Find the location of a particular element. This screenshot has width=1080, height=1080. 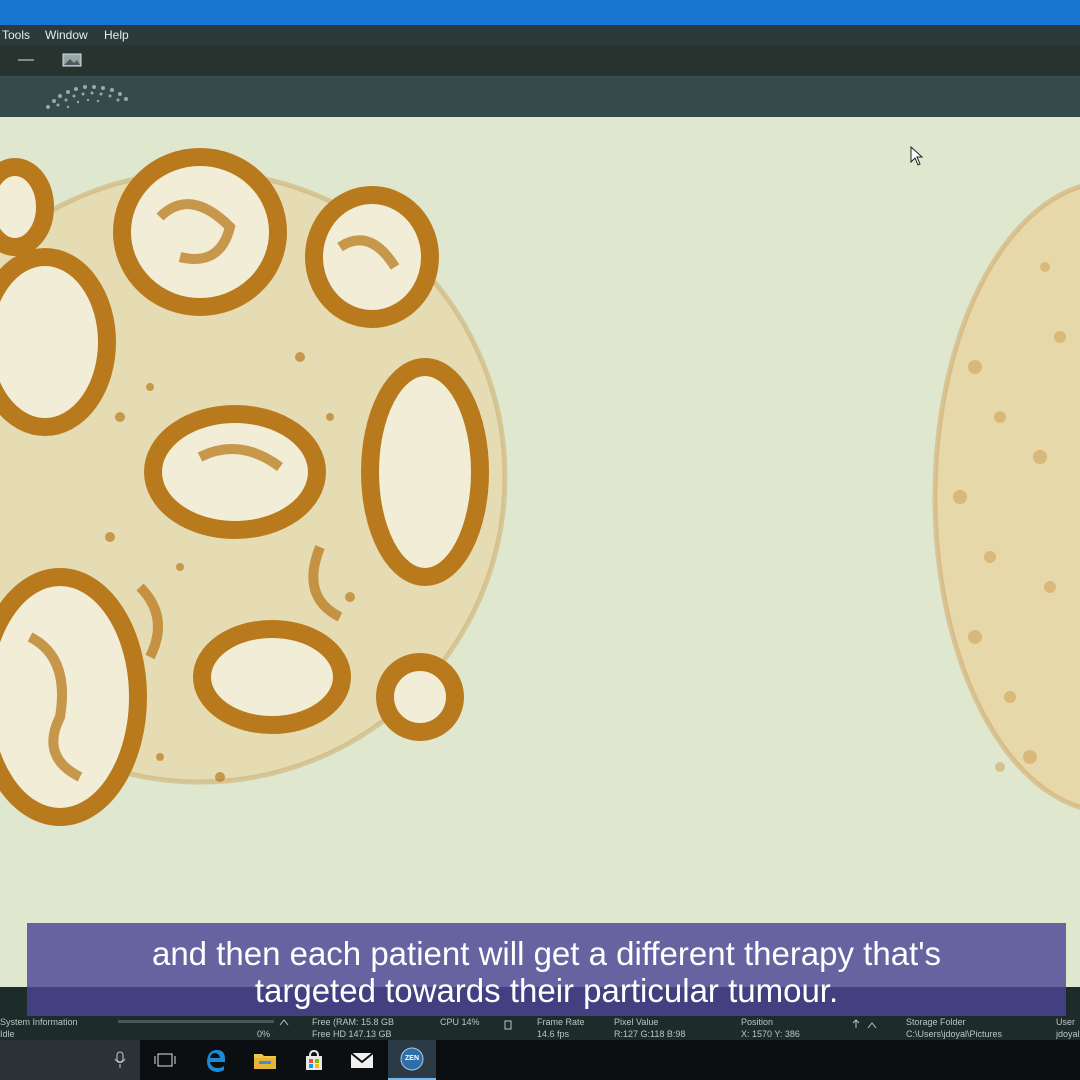

minimize-panel-button is located at coordinates (26, 62).